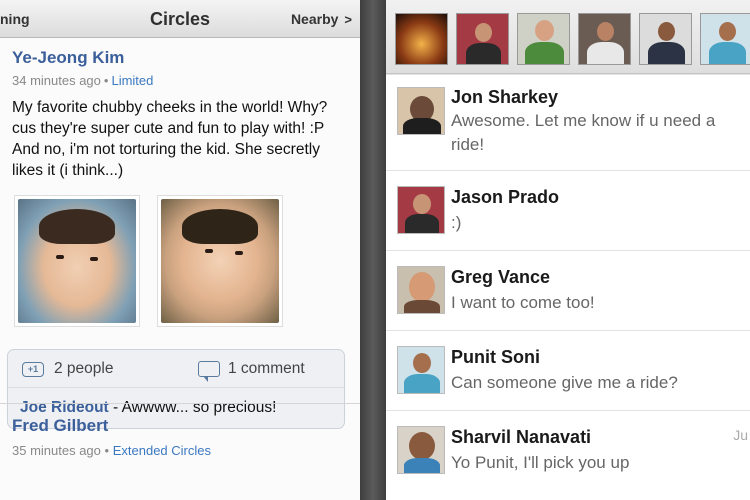  Describe the element at coordinates (540, 462) in the screenshot. I see `message-text: Yo Punit, I'll pick you up` at that location.